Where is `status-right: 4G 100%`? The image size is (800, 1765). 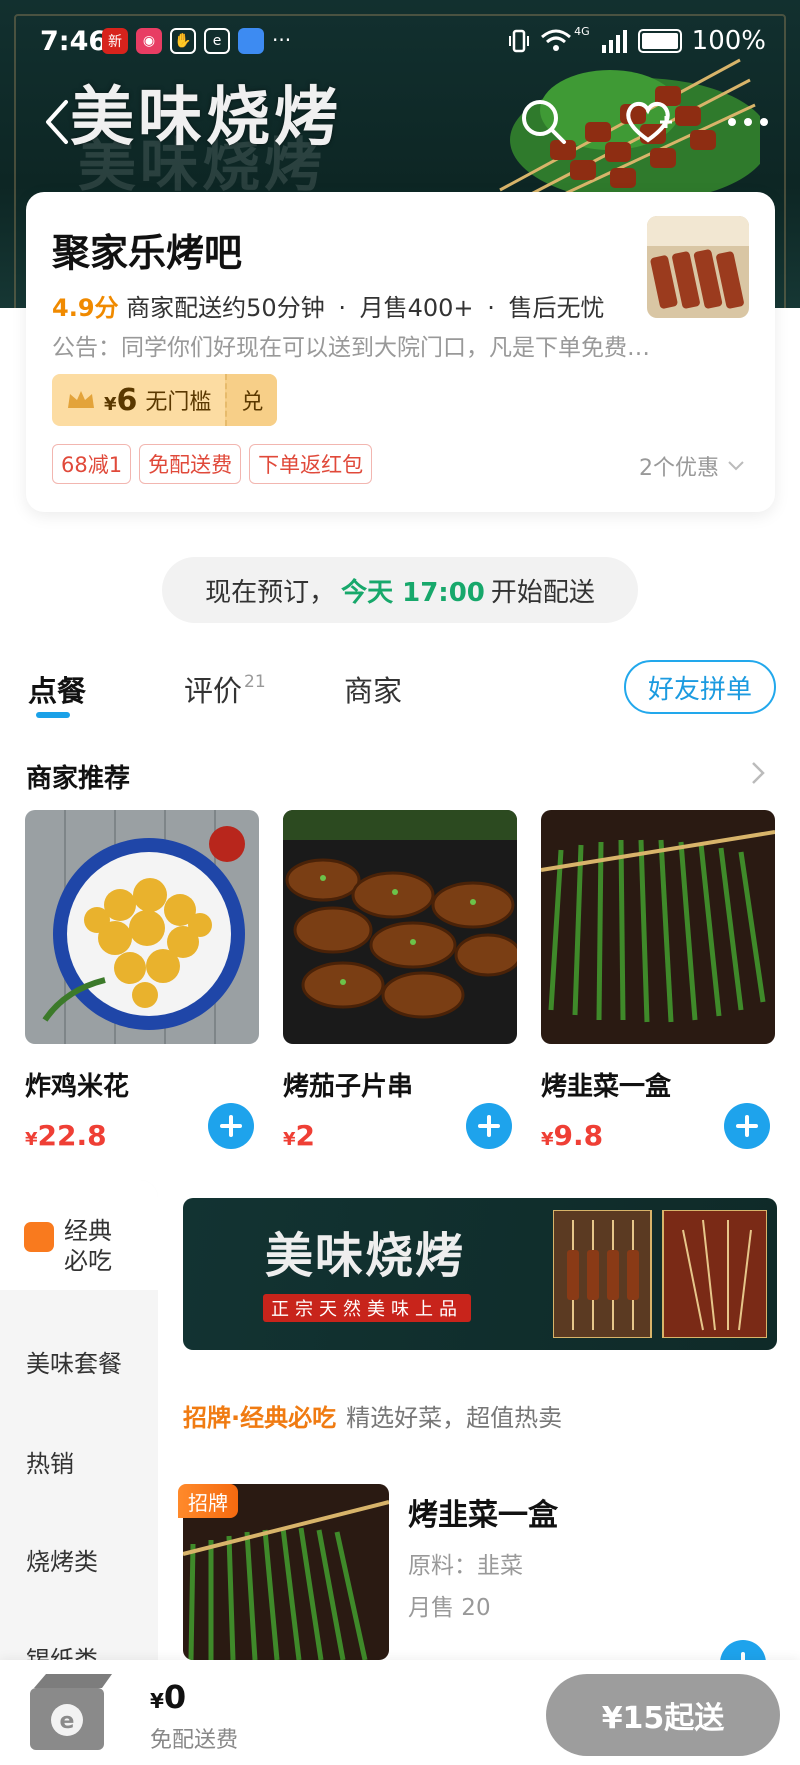
status-right: 4G 100% is located at coordinates (637, 40).